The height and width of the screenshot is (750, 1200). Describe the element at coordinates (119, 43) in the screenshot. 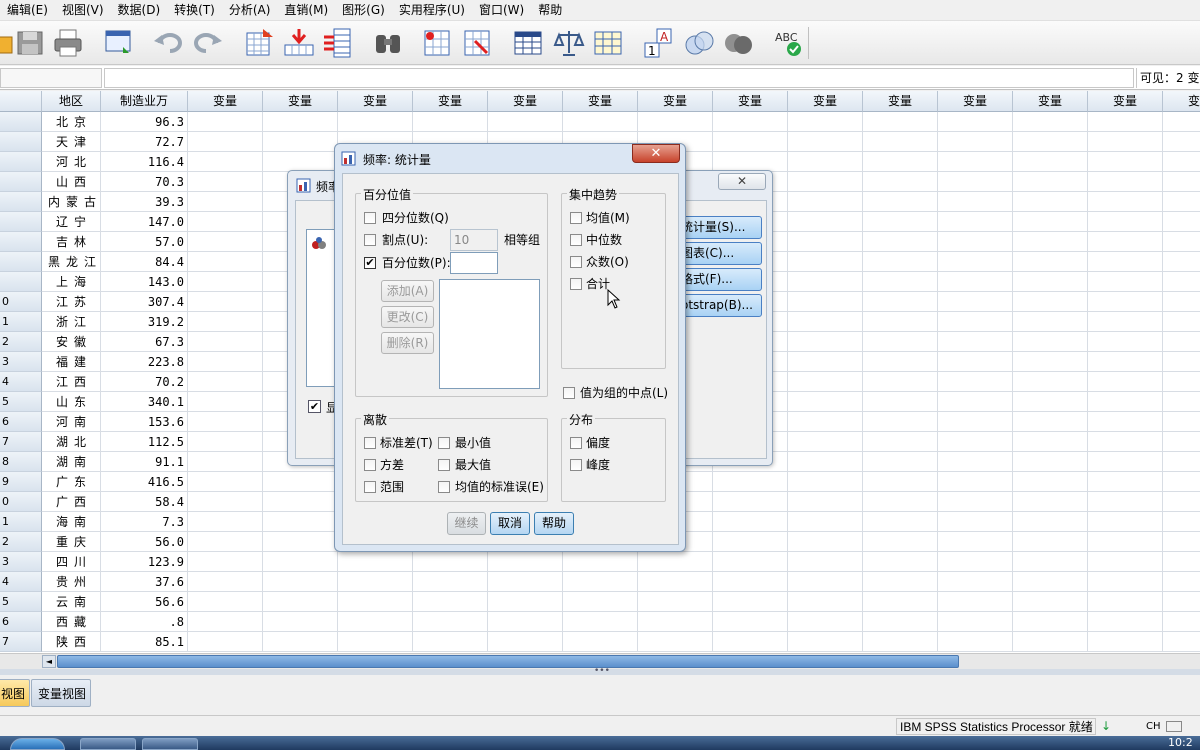

I see `dialog-recall-icon` at that location.